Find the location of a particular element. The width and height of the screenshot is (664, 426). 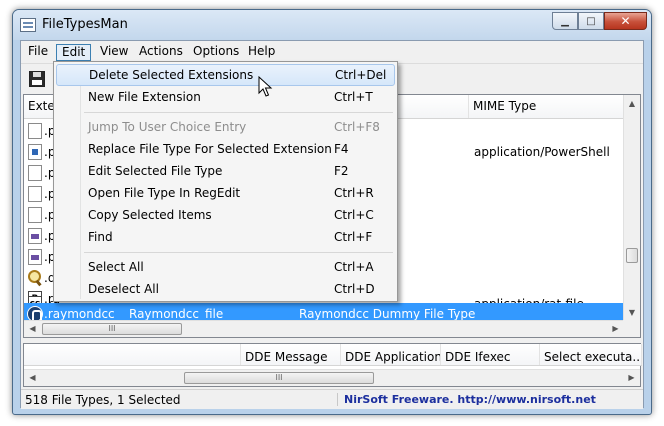

menu-item-new-file-extension: New File Extension Ctrl+T is located at coordinates (225, 97).